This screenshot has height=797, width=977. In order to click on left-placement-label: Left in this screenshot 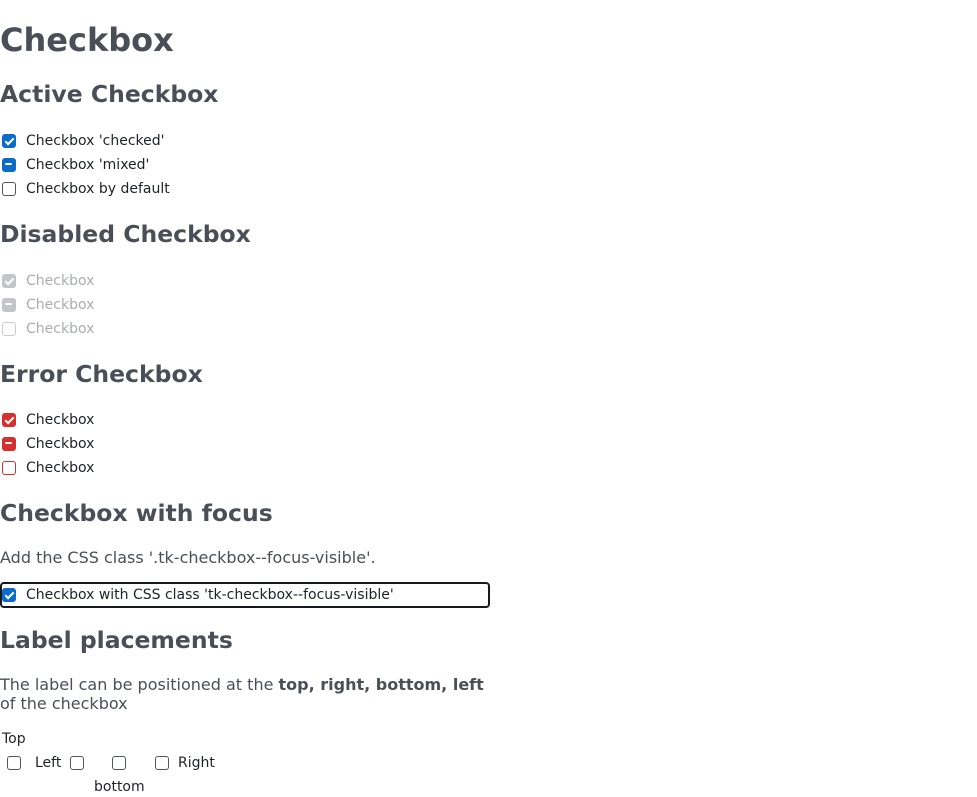, I will do `click(48, 763)`.